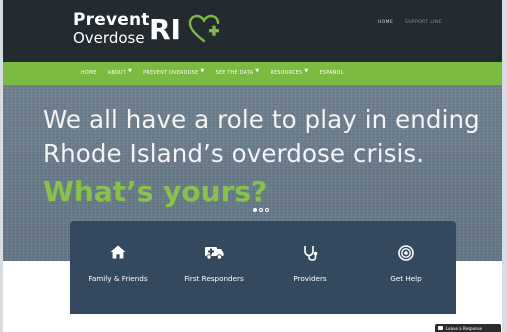 Image resolution: width=507 pixels, height=332 pixels. What do you see at coordinates (118, 252) in the screenshot?
I see `home-icon` at bounding box center [118, 252].